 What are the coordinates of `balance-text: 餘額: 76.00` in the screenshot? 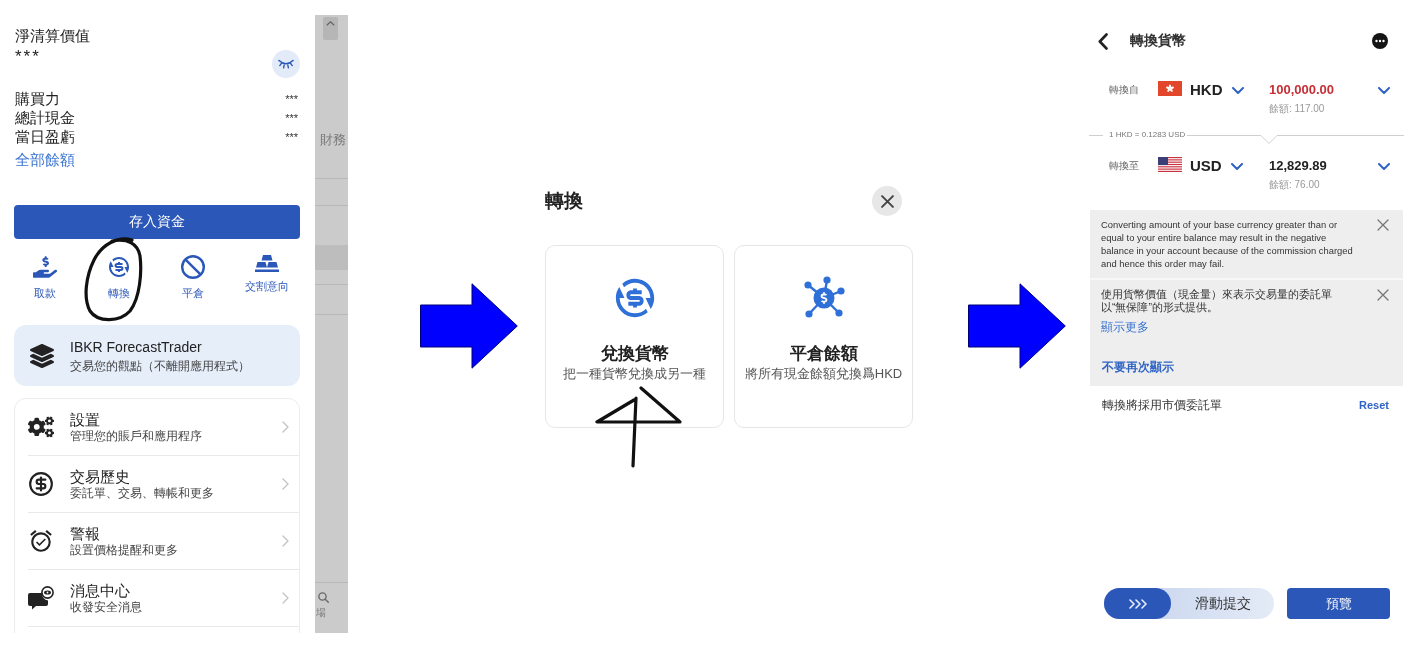 It's located at (1295, 184).